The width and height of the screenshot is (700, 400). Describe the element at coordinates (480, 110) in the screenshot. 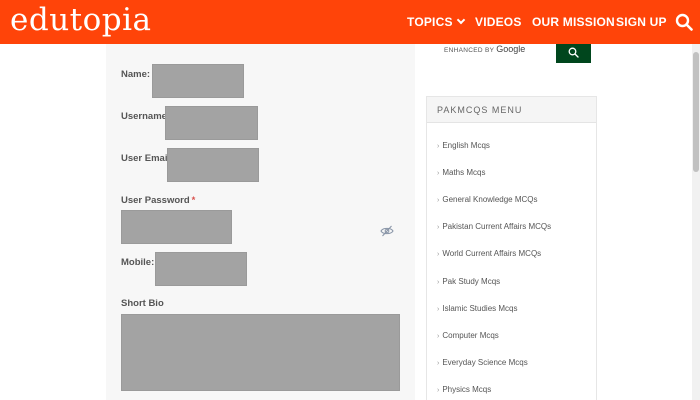

I see `menu-title: PAKMCQS MENU` at that location.